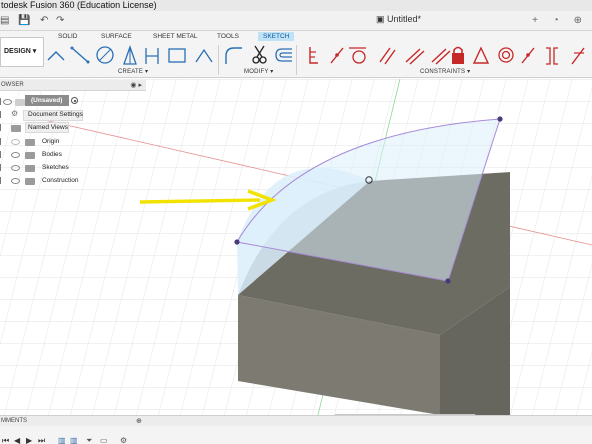  I want to click on browser-header: OWSER ◉ ▸, so click(73, 85).